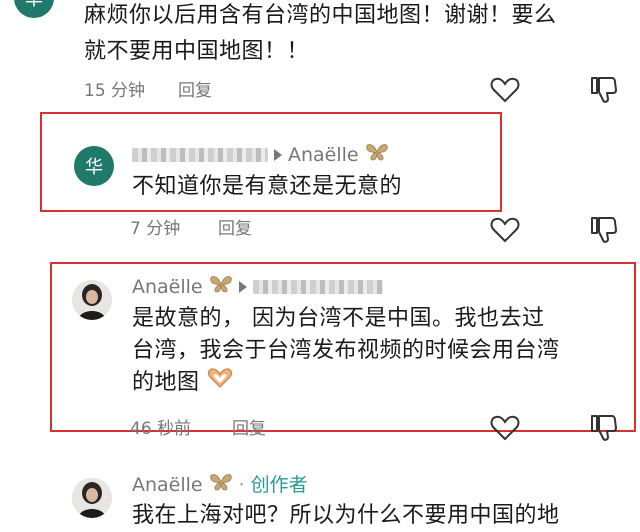  Describe the element at coordinates (320, 33) in the screenshot. I see `comment-text: 麻烦你以后用含有台湾的中国地图！谢谢！要么 就不要用中国地图！！` at that location.